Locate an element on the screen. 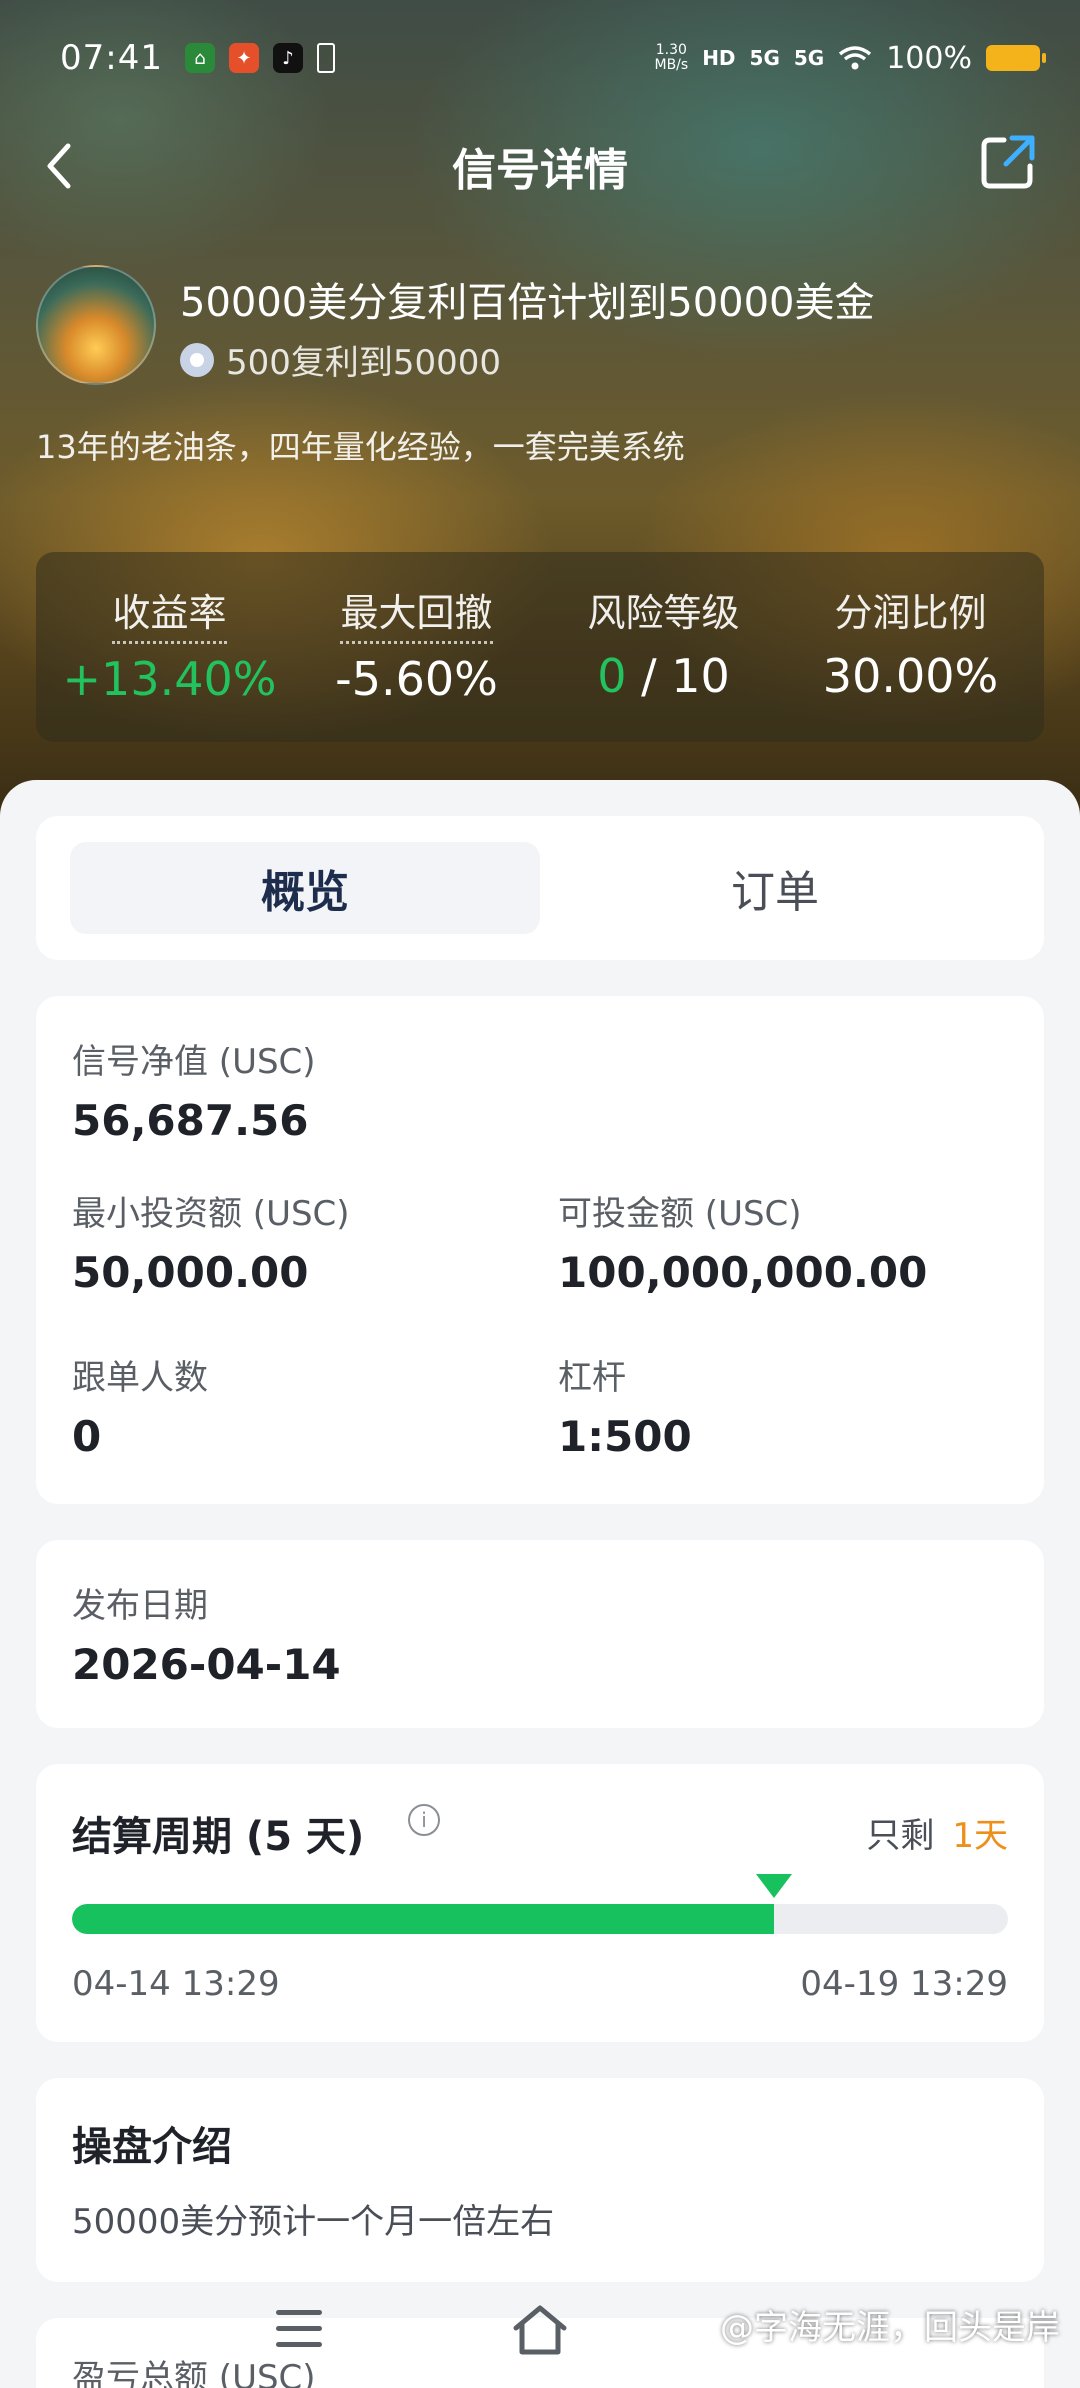  stat-value: 0 / 10 is located at coordinates (663, 676).